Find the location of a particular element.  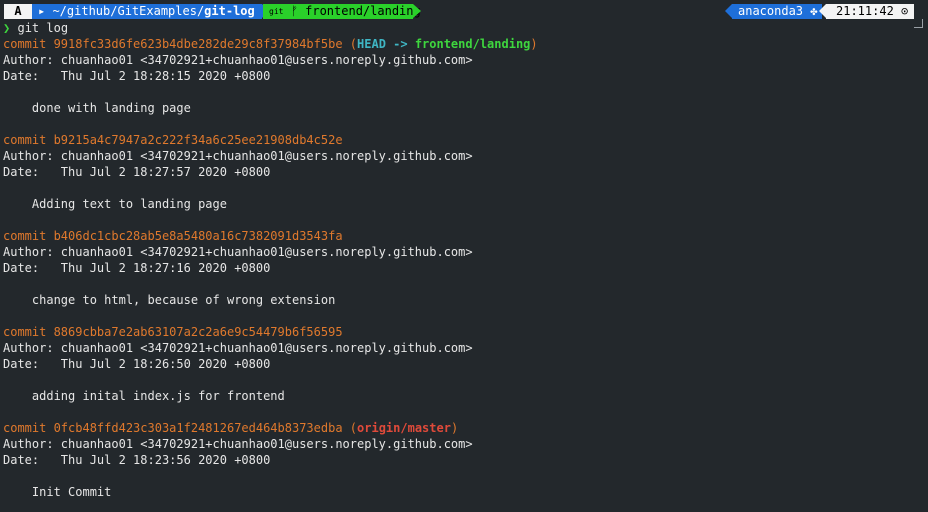

commit-message: adding inital index.js for frontend is located at coordinates (144, 396).